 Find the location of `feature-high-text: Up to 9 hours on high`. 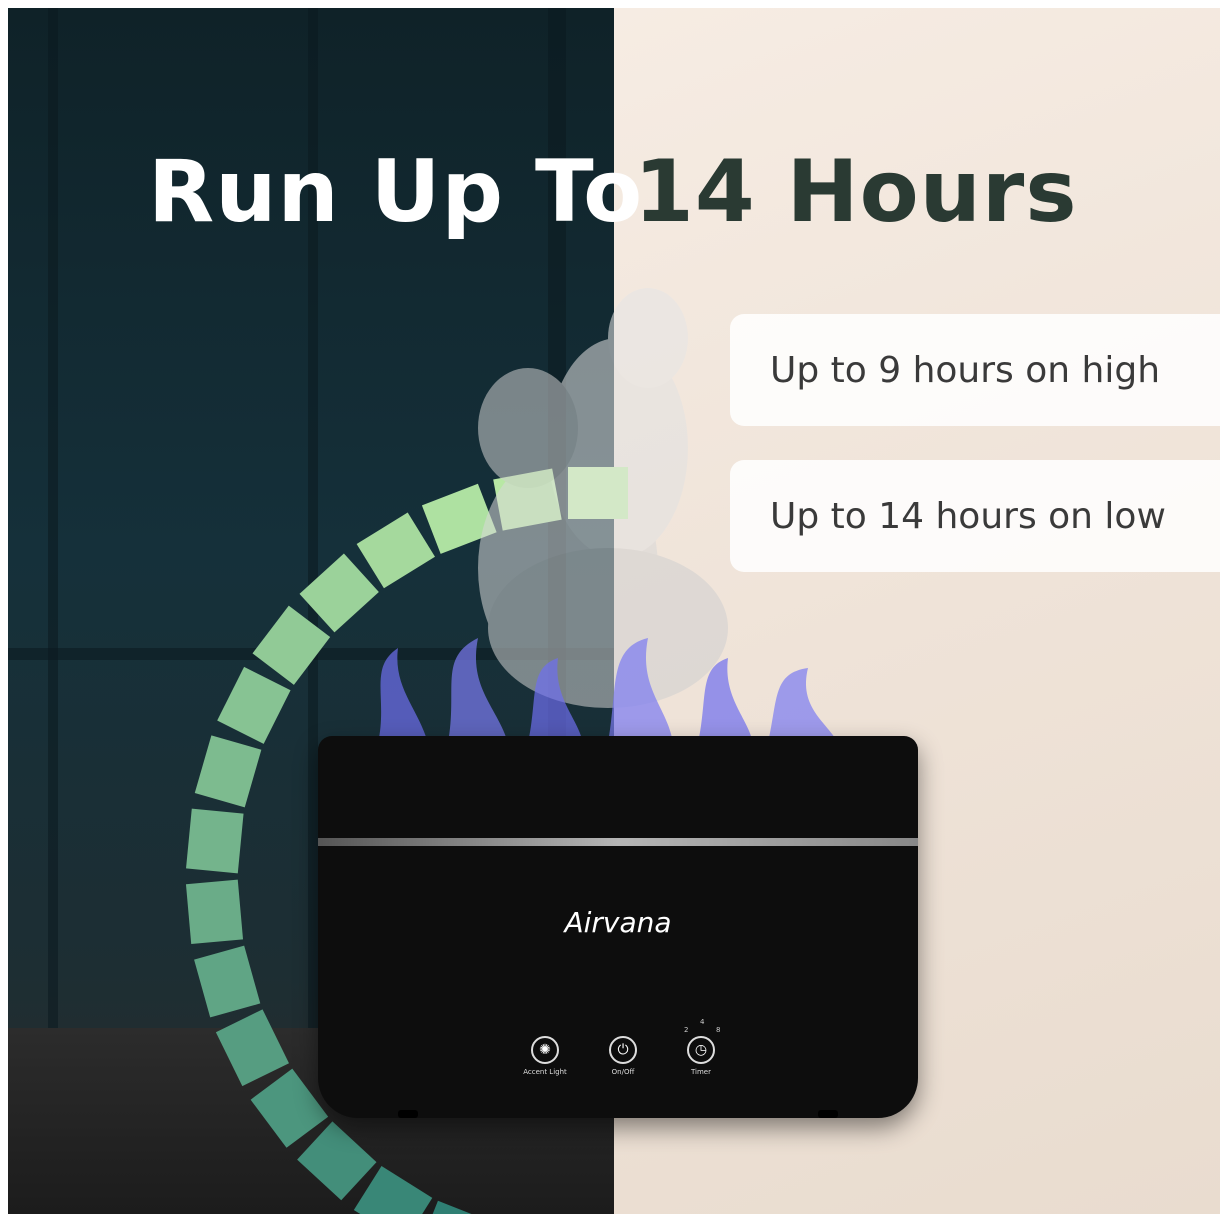

feature-high-text: Up to 9 hours on high is located at coordinates (965, 370).